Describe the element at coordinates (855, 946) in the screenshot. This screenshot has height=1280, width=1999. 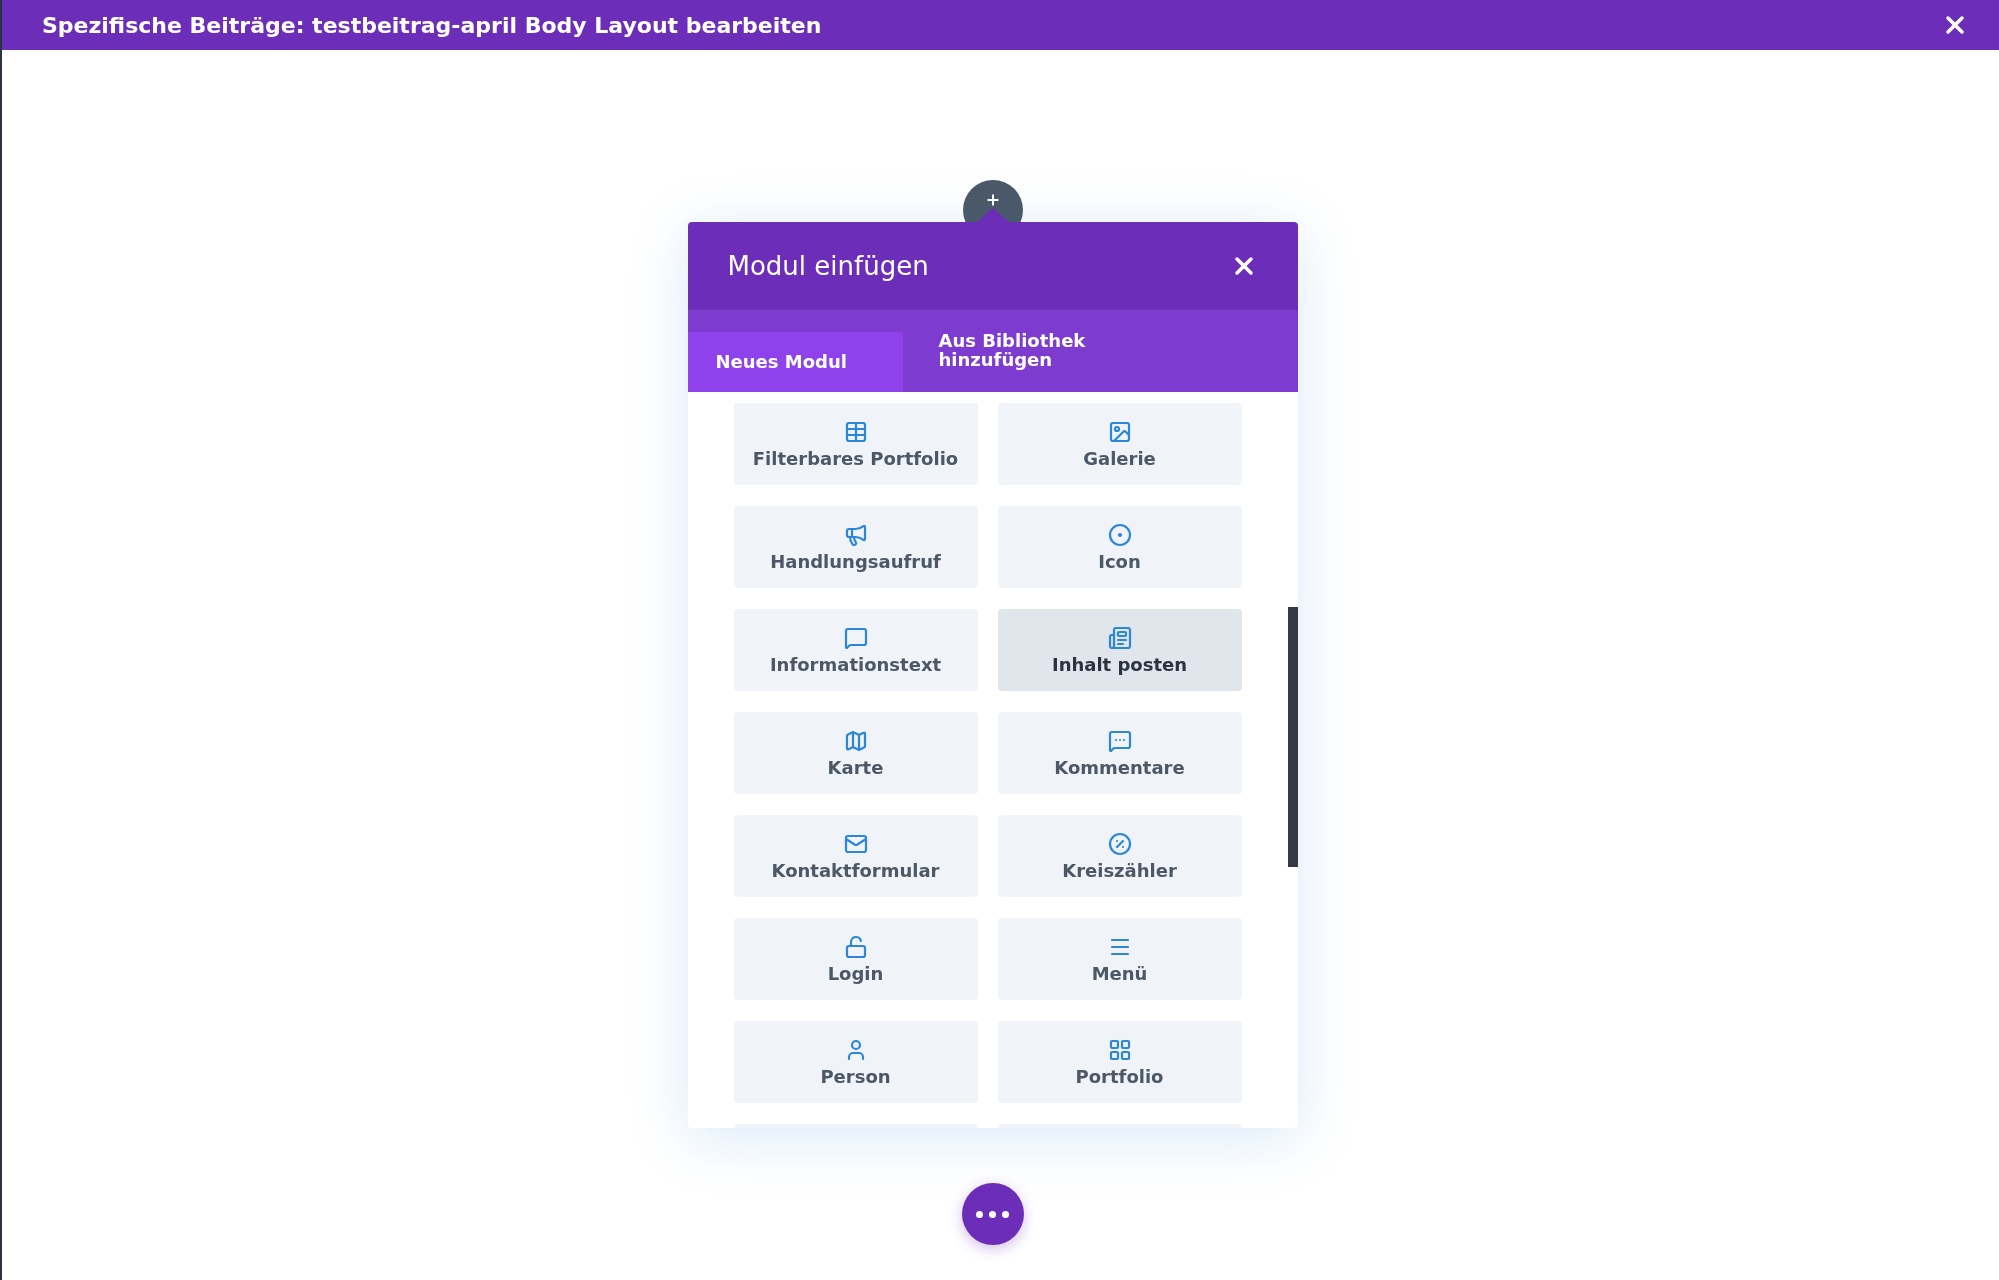
I see `unlocked-padlock-icon` at that location.